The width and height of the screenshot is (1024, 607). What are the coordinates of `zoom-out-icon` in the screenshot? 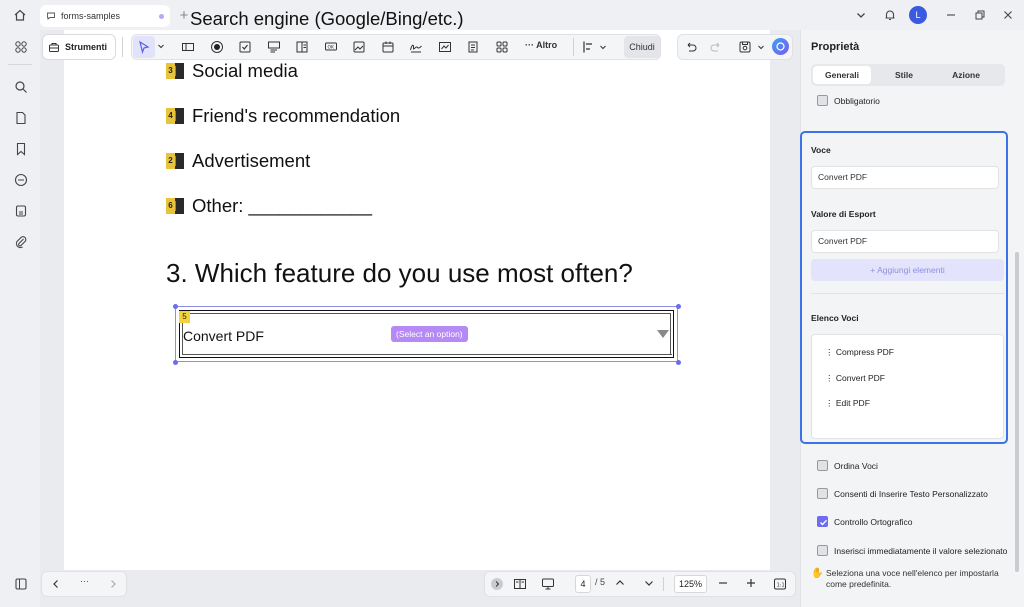 It's located at (723, 583).